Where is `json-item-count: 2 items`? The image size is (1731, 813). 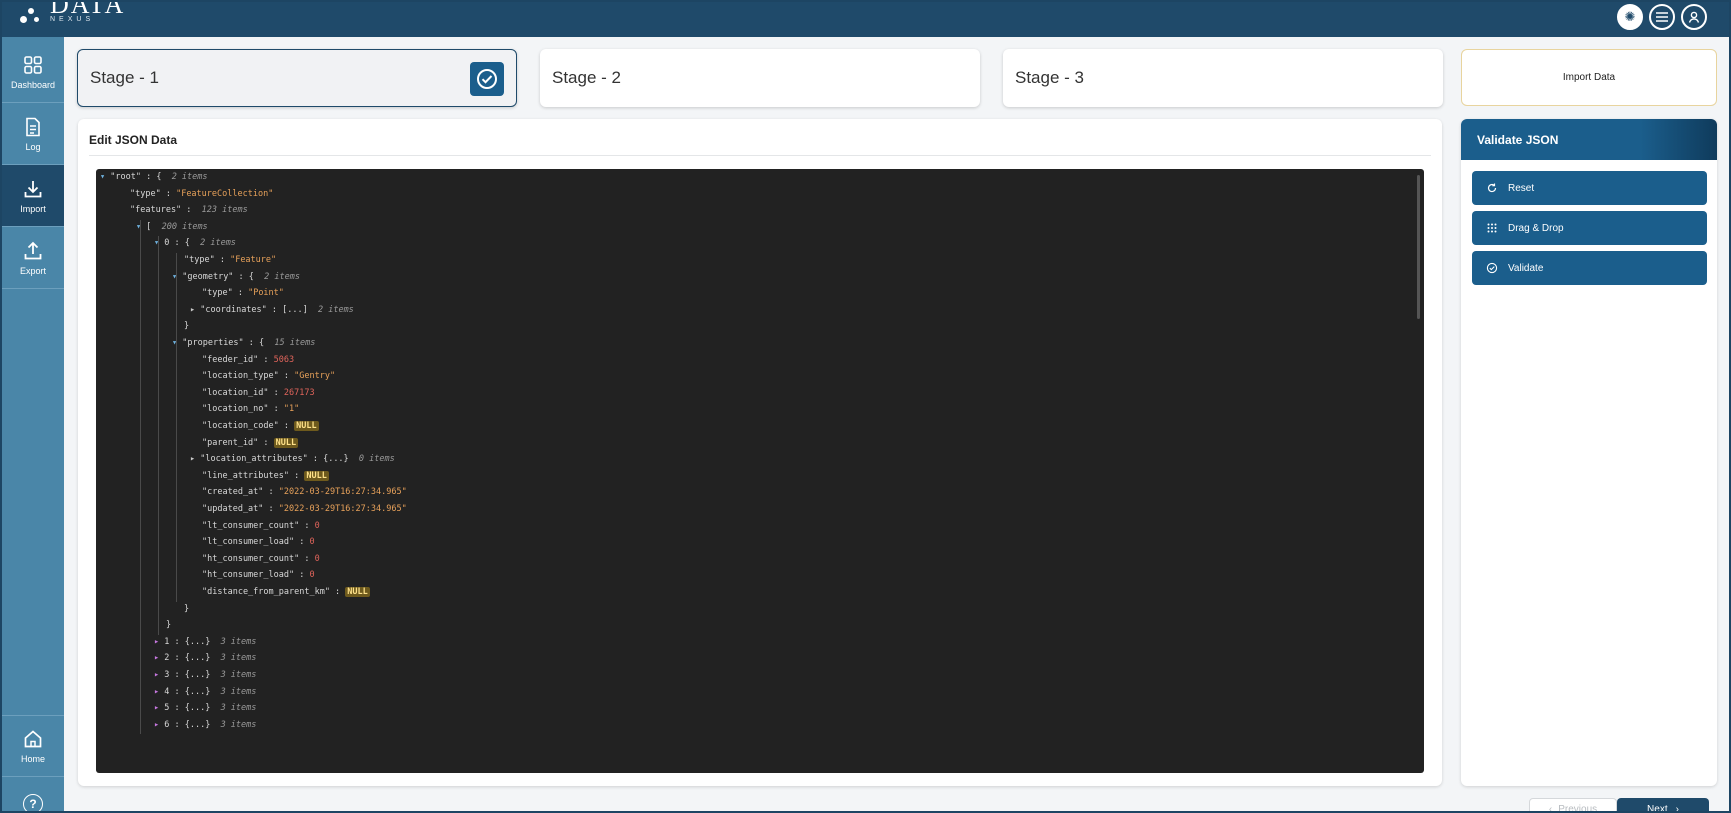
json-item-count: 2 items is located at coordinates (333, 309).